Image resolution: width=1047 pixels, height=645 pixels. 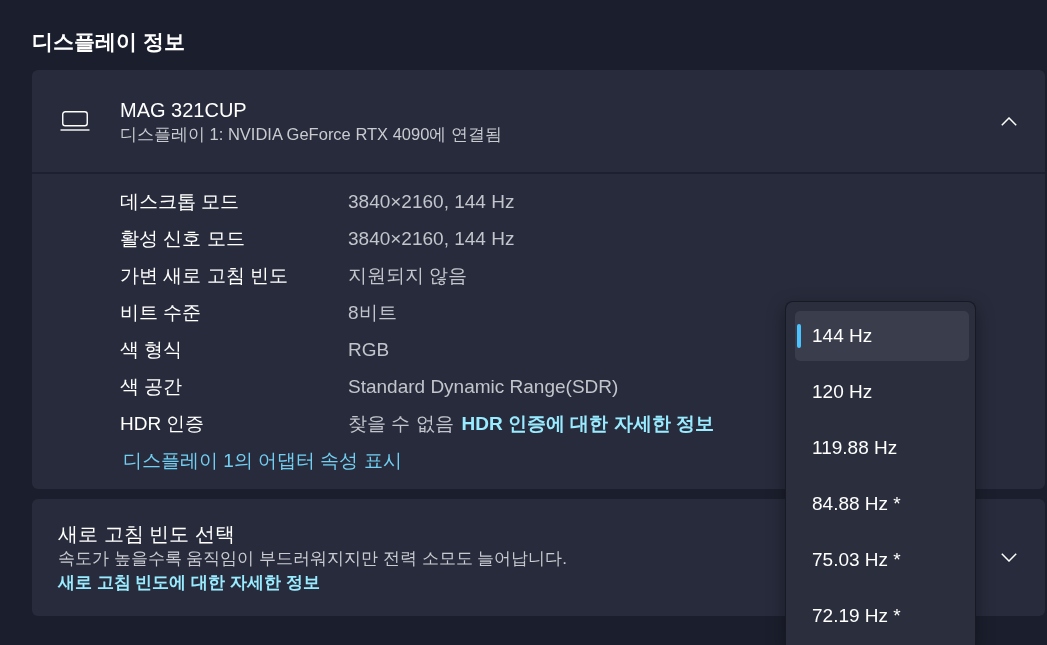 I want to click on property-value: Standard Dynamic Range(SDR), so click(x=483, y=386).